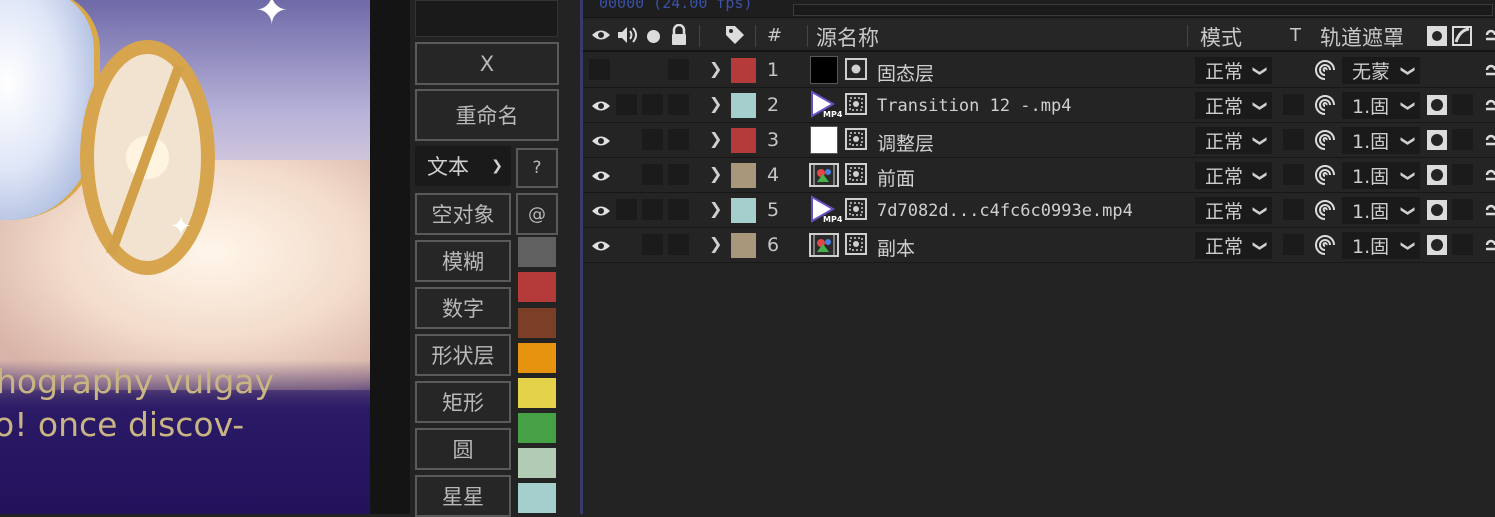  What do you see at coordinates (1143, 10) in the screenshot?
I see `timeline-search-field` at bounding box center [1143, 10].